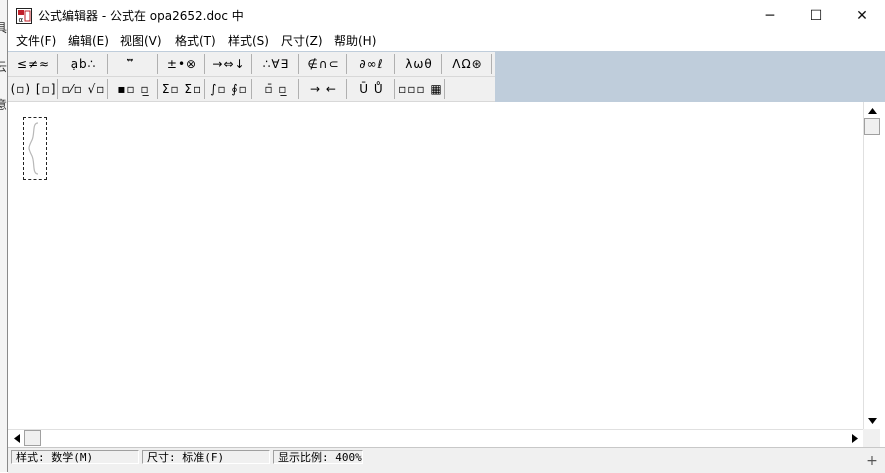 The width and height of the screenshot is (885, 473). What do you see at coordinates (872, 126) in the screenshot?
I see `vertical-scroll-thumb` at bounding box center [872, 126].